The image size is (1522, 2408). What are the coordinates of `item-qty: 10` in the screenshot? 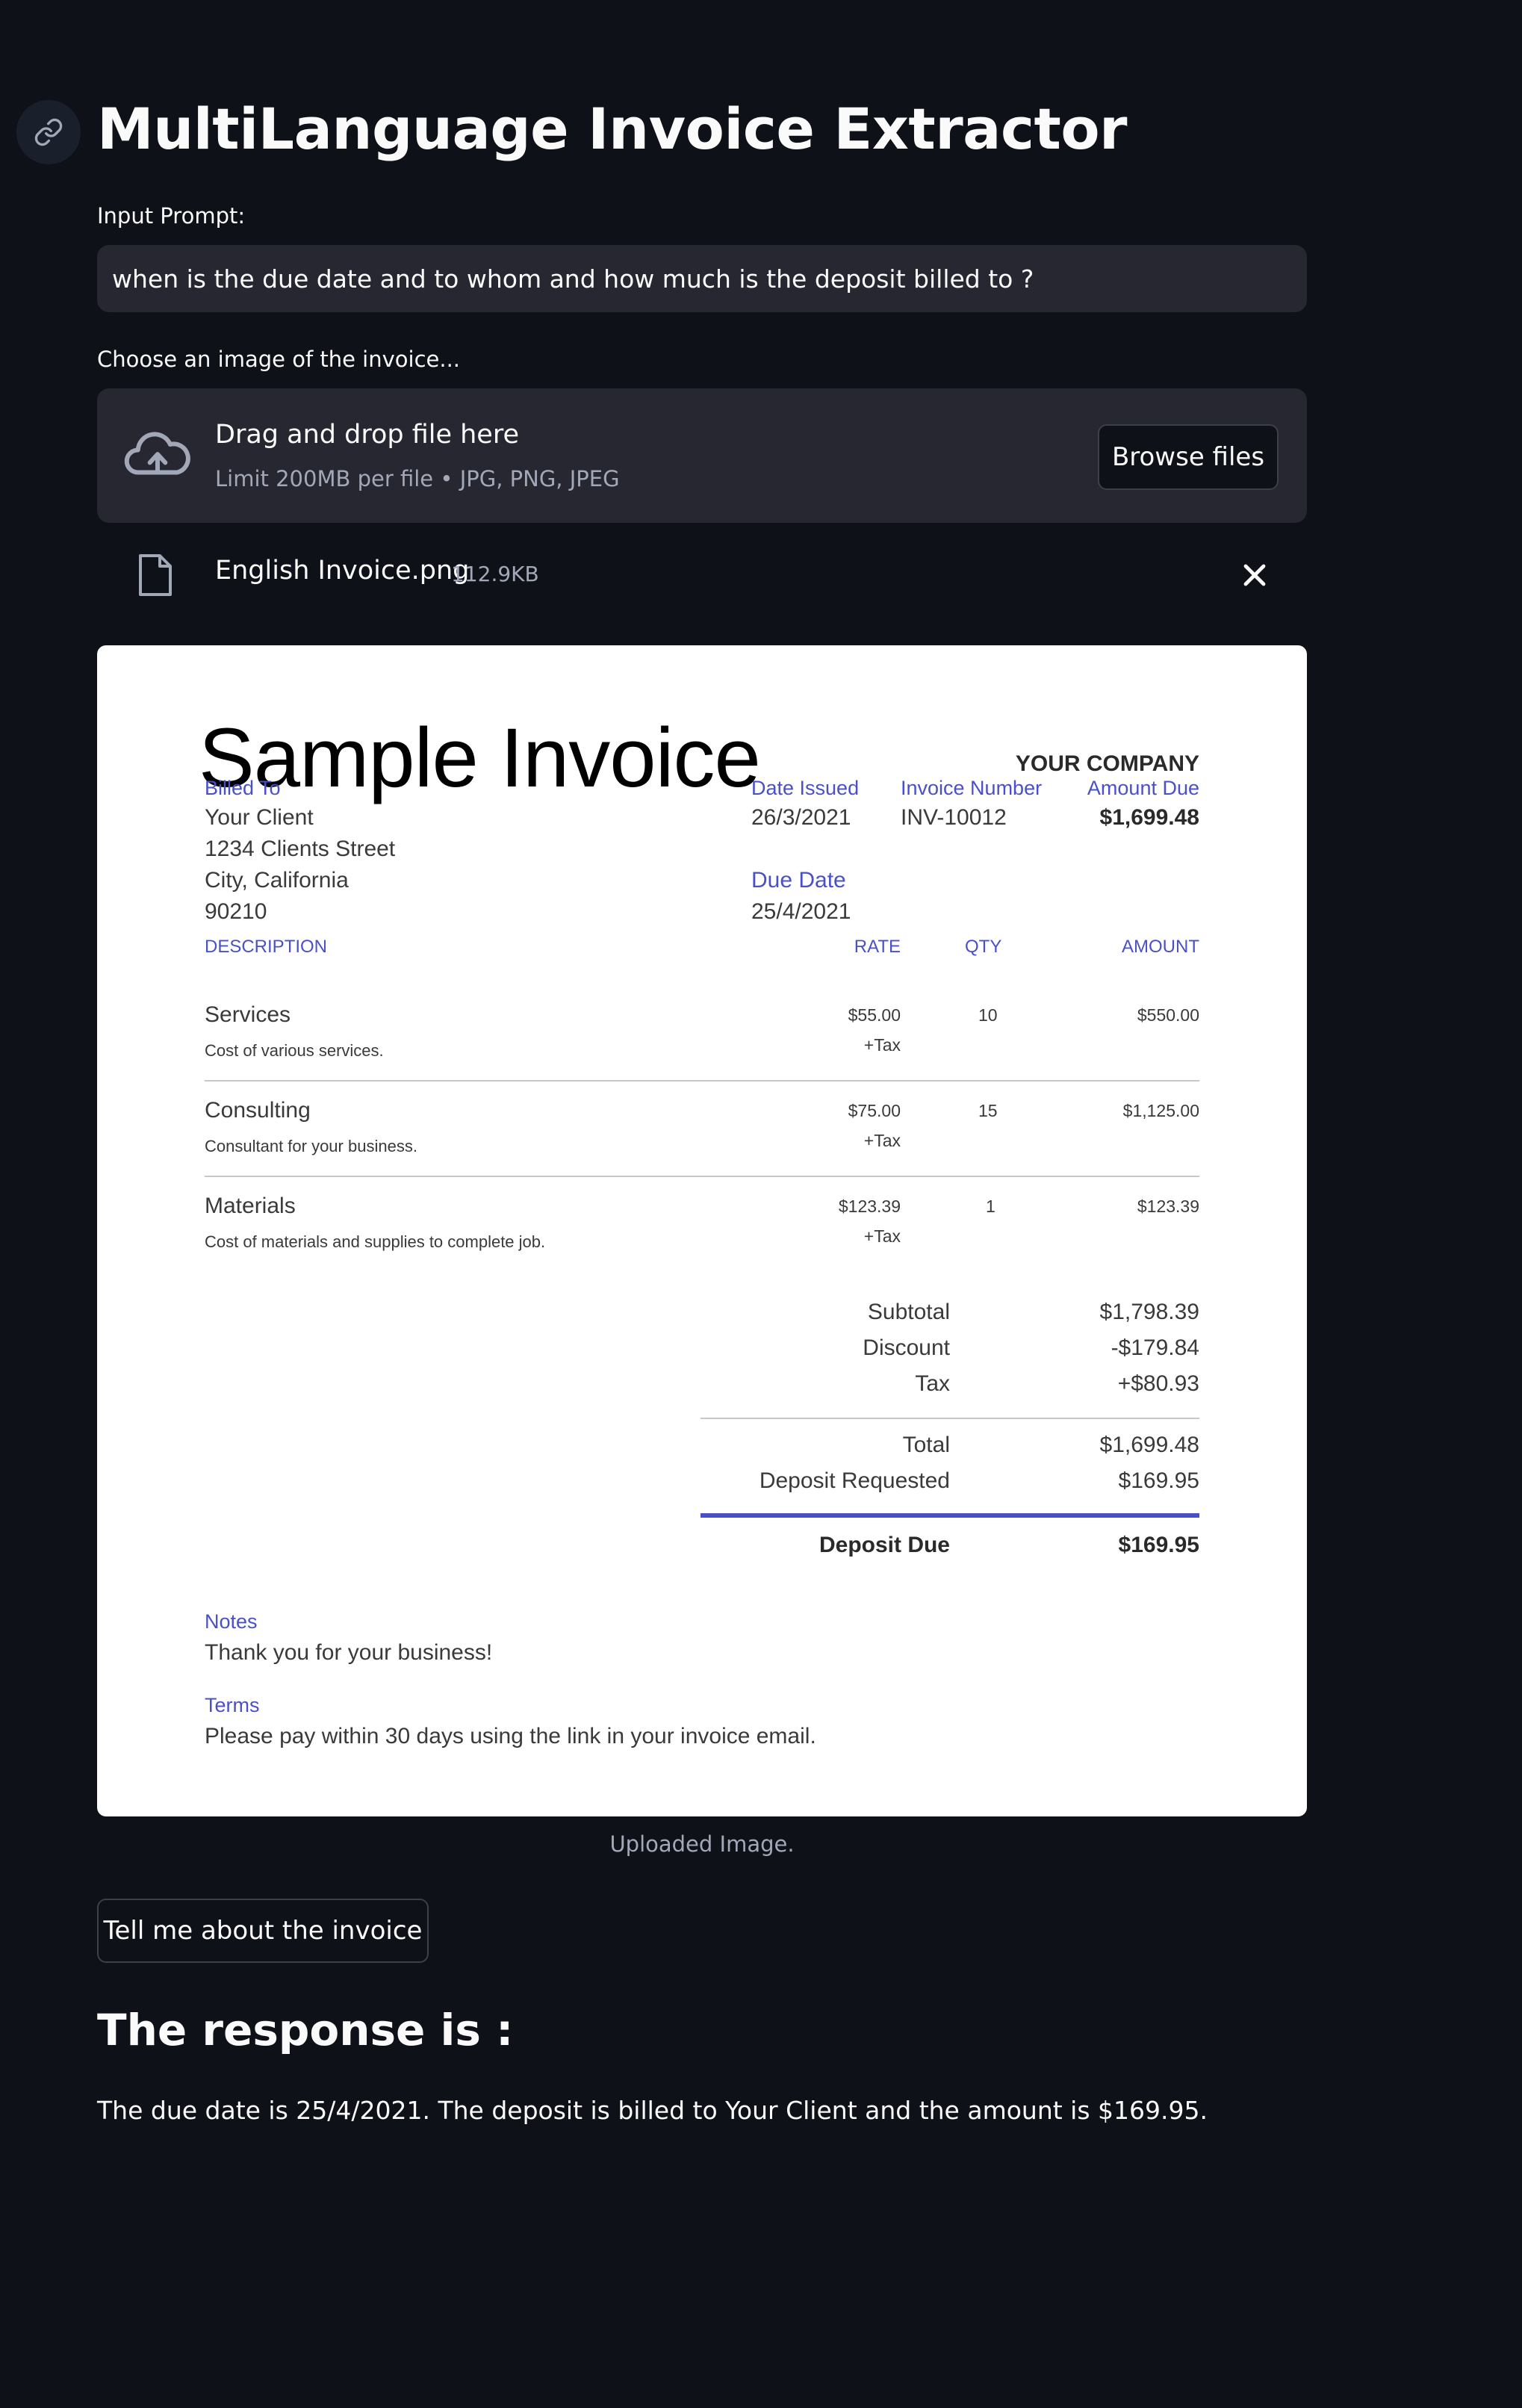 It's located at (988, 1015).